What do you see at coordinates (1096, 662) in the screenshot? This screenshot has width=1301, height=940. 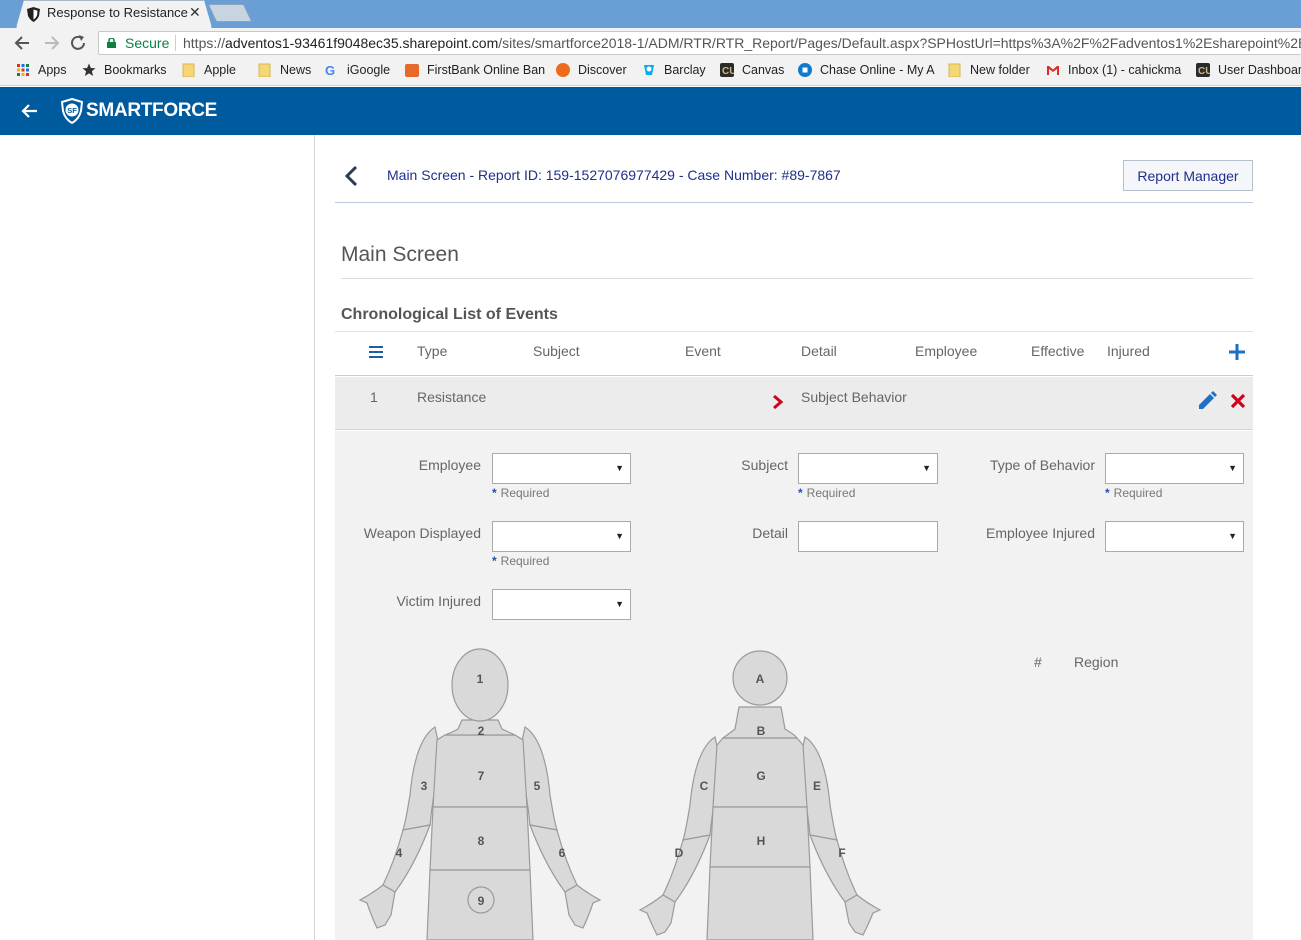 I see `region-name-header: Region` at bounding box center [1096, 662].